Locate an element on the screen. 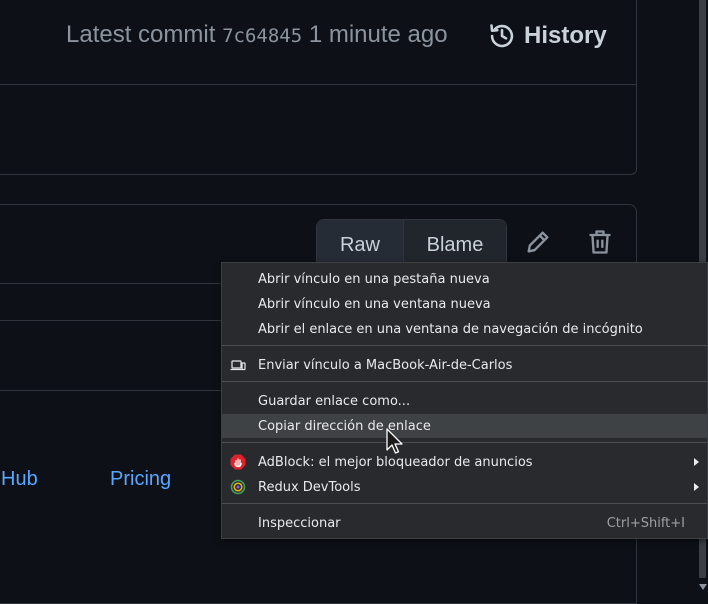 This screenshot has height=604, width=708. pencil-icon is located at coordinates (538, 242).